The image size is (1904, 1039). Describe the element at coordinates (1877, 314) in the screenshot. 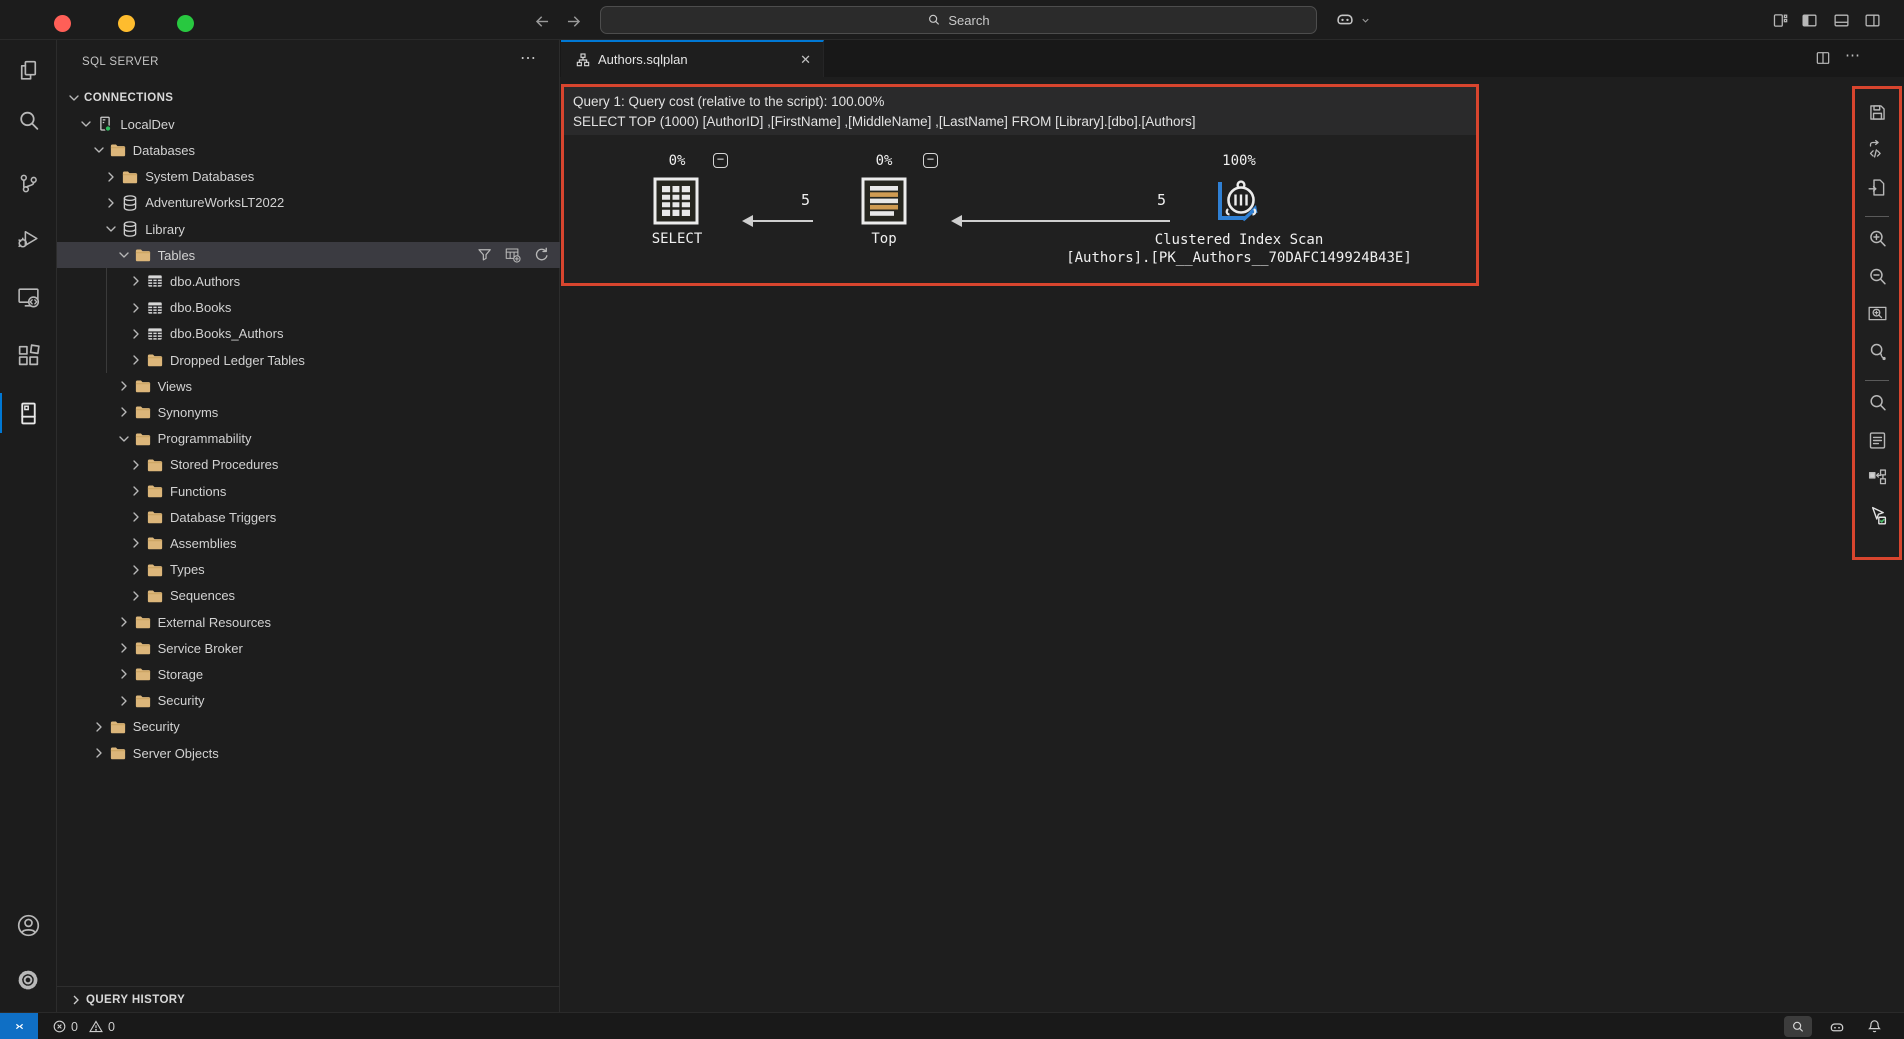

I see `zoom-to-fit-button` at that location.